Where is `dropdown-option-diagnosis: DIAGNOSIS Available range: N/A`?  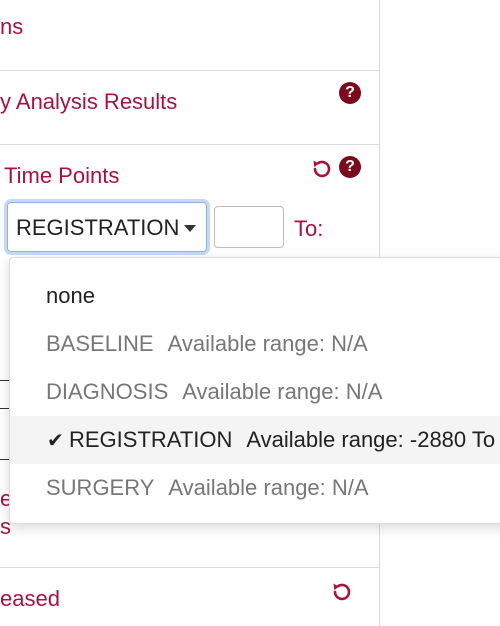 dropdown-option-diagnosis: DIAGNOSIS Available range: N/A is located at coordinates (255, 392).